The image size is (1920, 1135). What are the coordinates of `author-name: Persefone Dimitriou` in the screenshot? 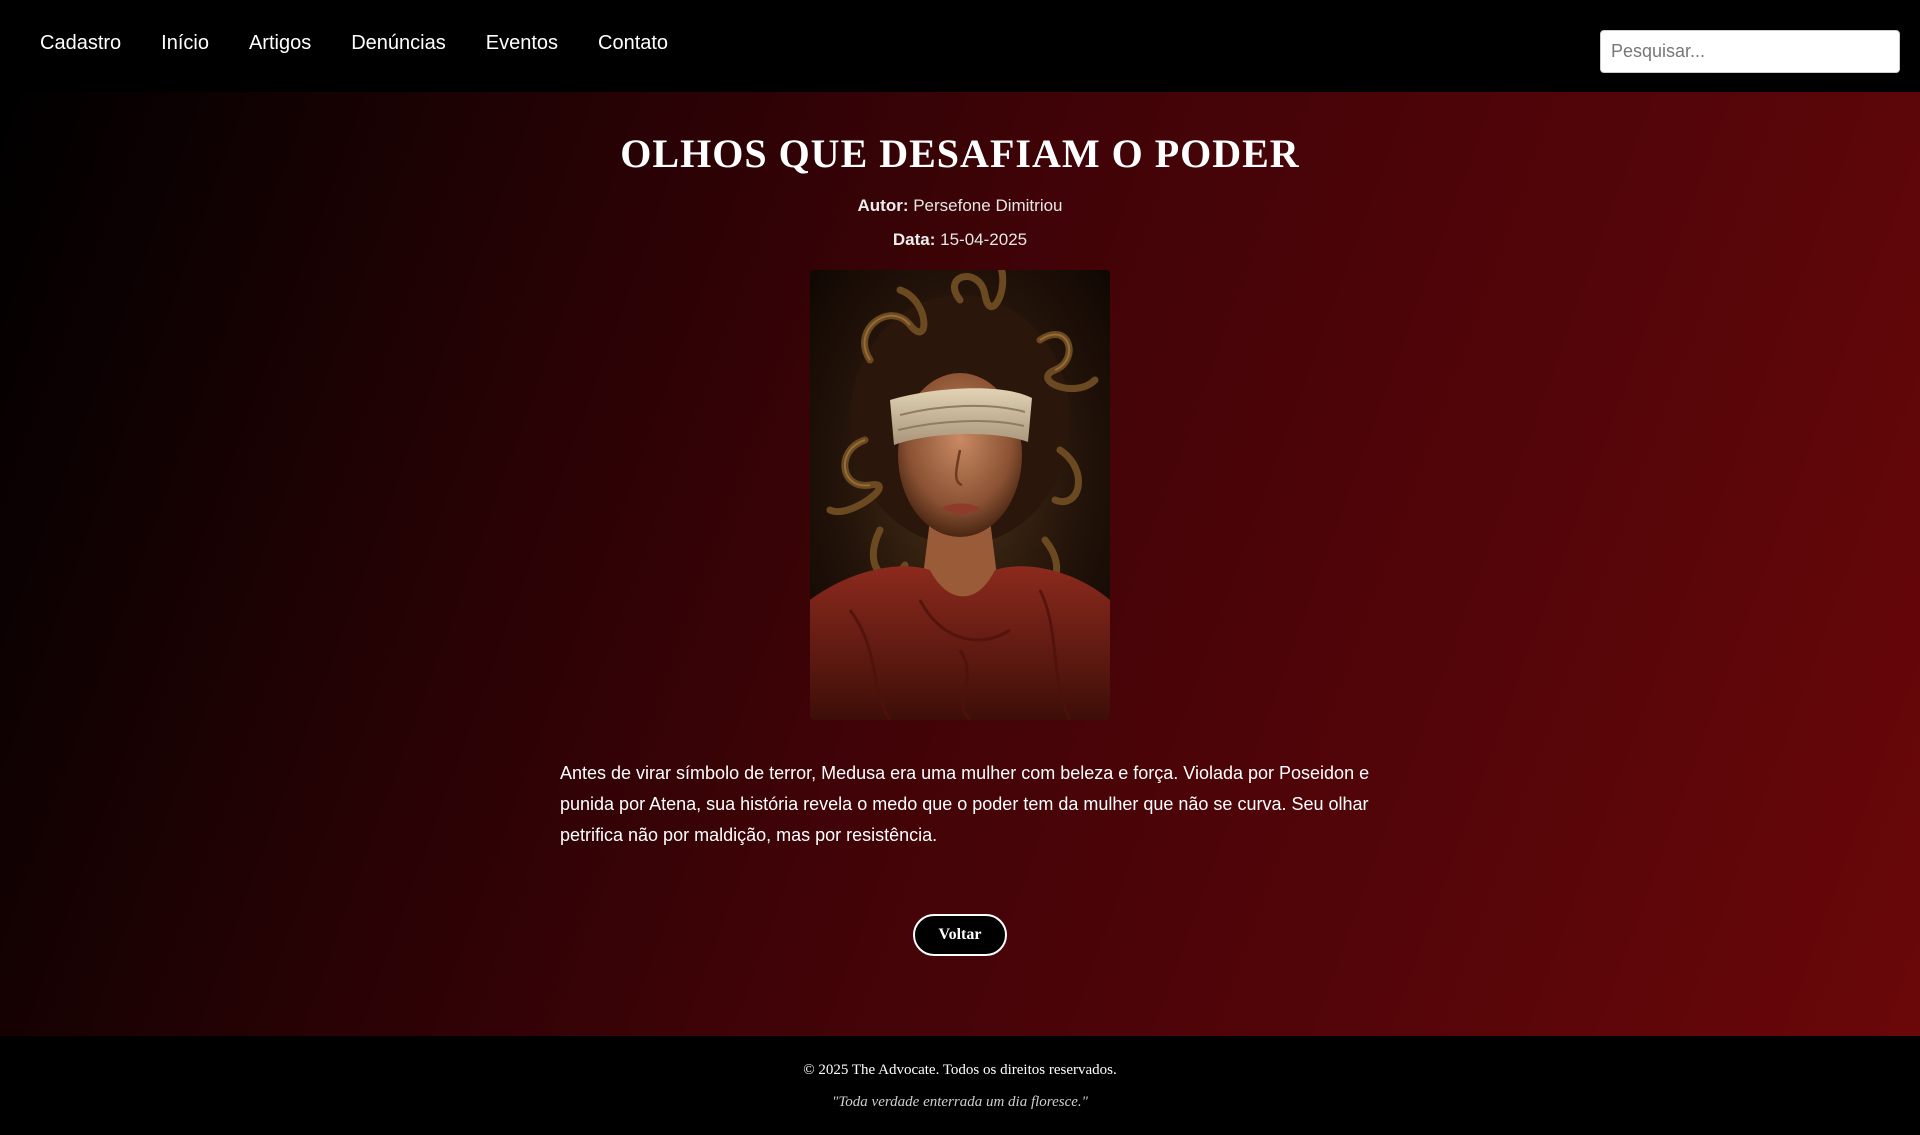 It's located at (988, 205).